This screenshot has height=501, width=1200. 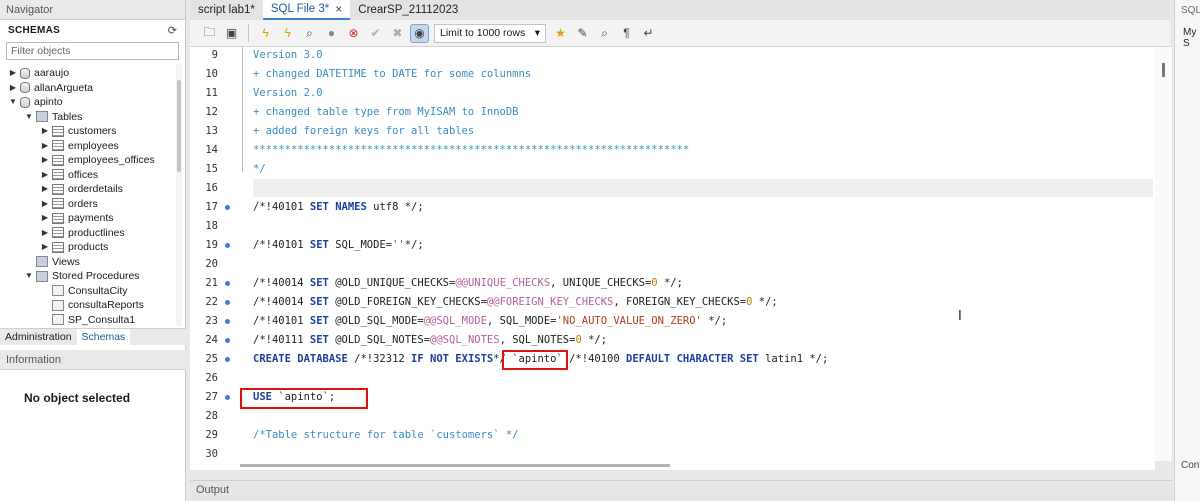 I want to click on editor-scroll-thumb, so click(x=1163, y=70).